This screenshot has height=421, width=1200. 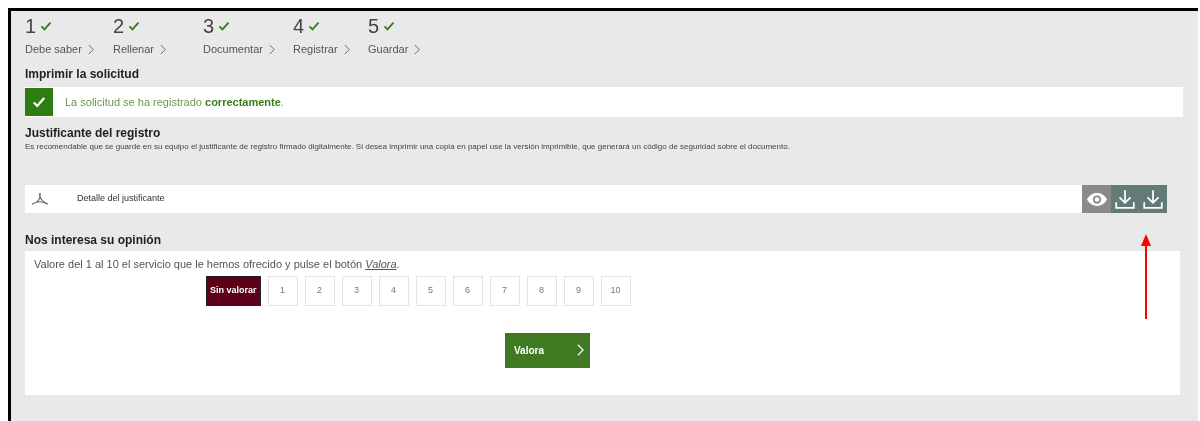 I want to click on step-label: Documentar, so click(x=233, y=49).